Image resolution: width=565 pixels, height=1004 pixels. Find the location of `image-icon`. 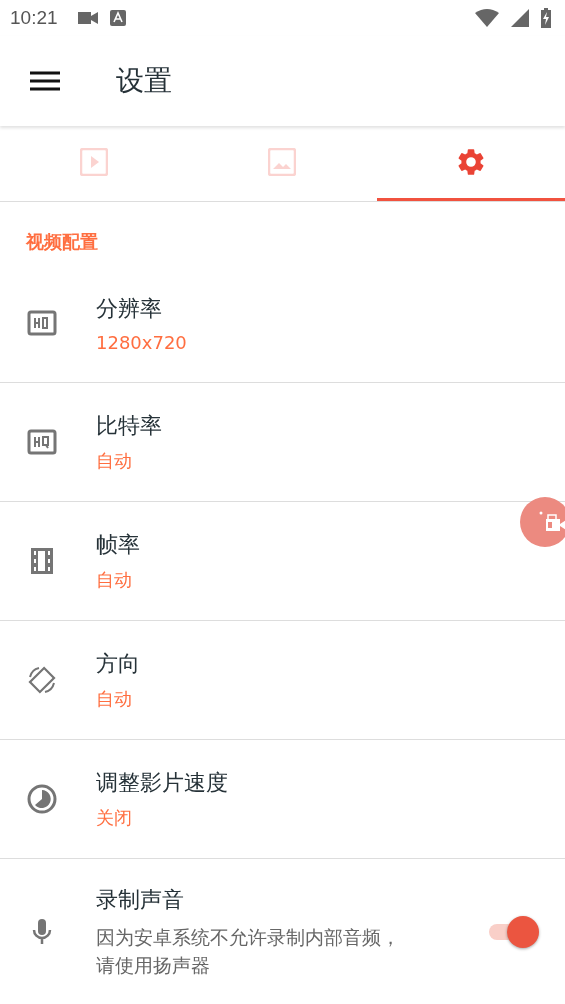

image-icon is located at coordinates (282, 162).